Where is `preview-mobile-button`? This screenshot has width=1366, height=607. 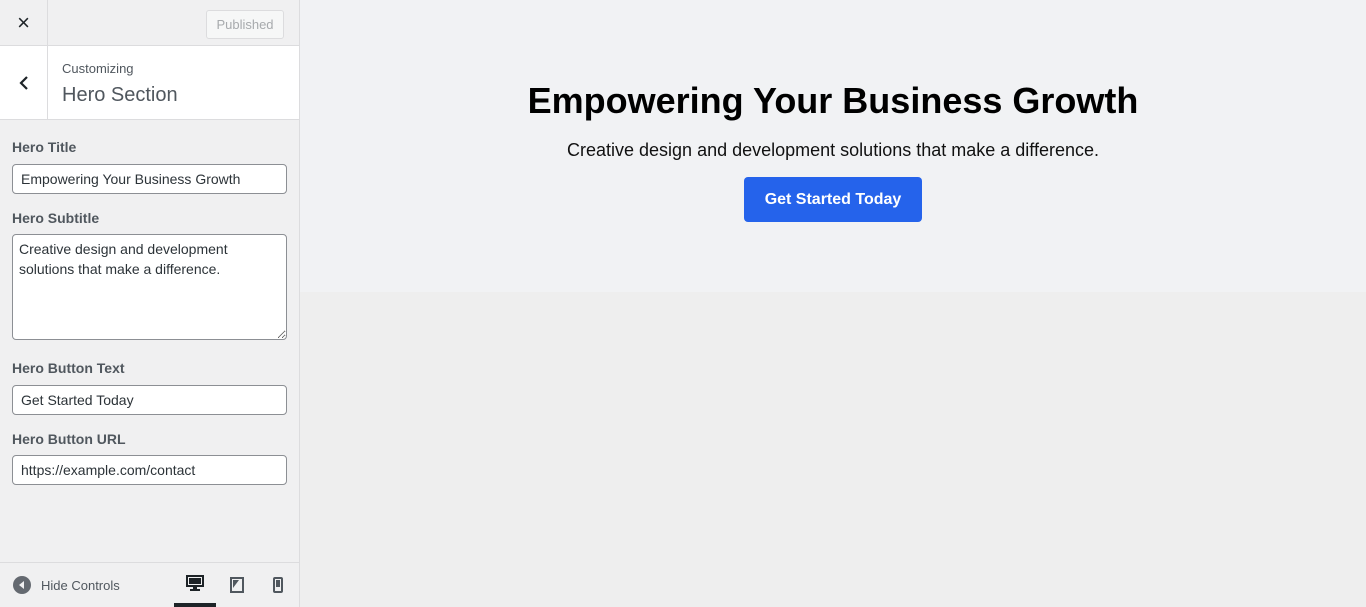
preview-mobile-button is located at coordinates (278, 585).